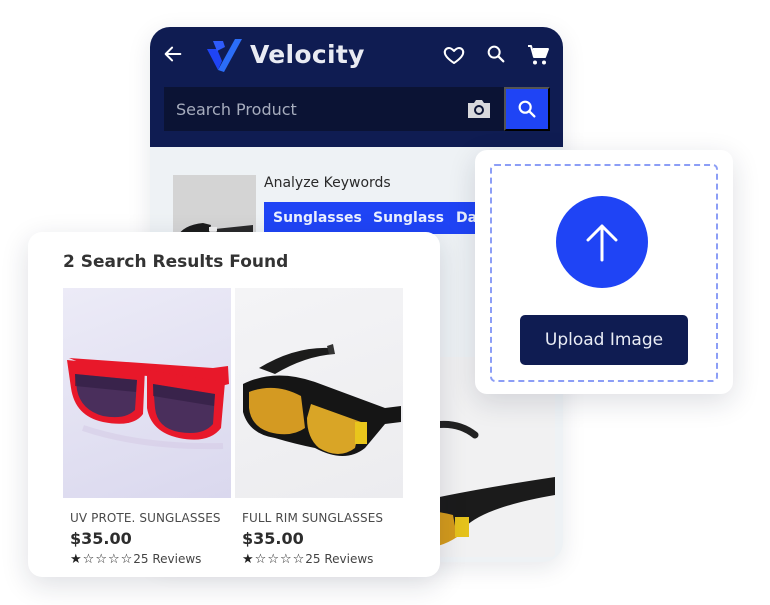 This screenshot has width=770, height=605. I want to click on camera-icon, so click(479, 109).